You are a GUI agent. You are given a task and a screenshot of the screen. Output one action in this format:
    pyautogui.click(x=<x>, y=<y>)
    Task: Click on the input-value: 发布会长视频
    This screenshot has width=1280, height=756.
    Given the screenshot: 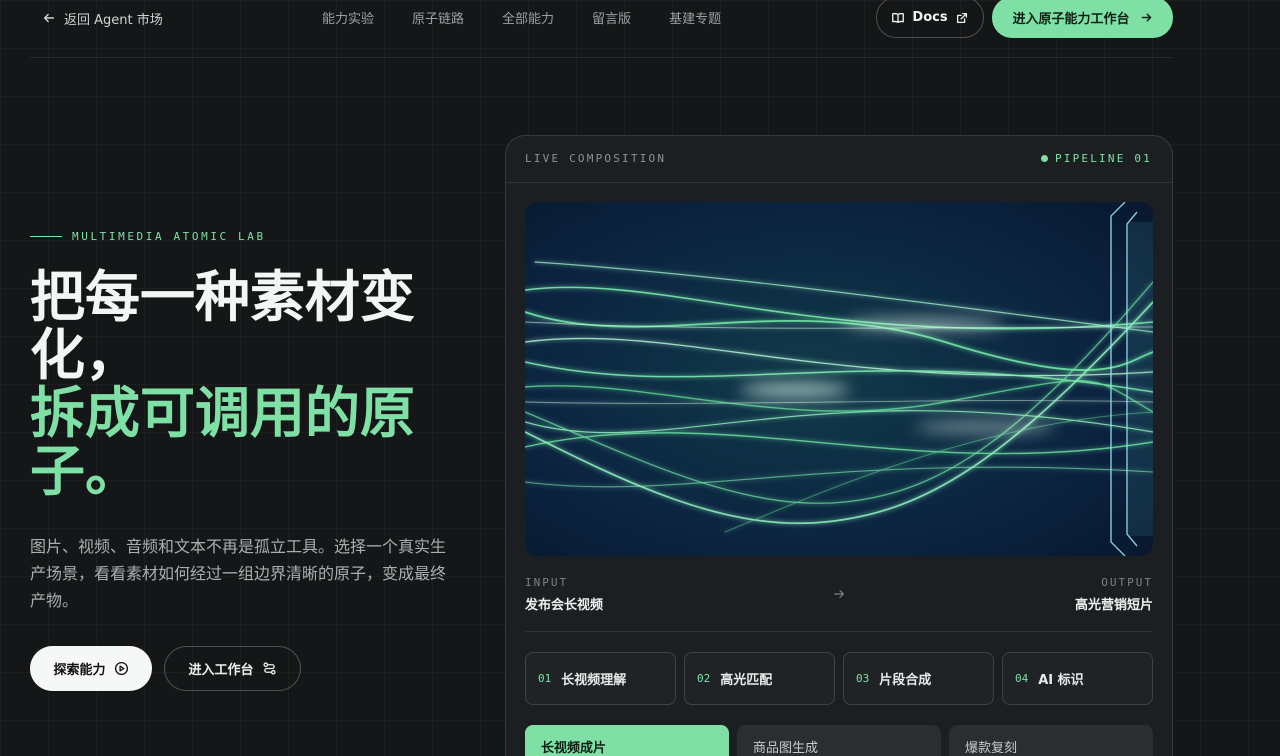 What is the action you would take?
    pyautogui.click(x=564, y=605)
    